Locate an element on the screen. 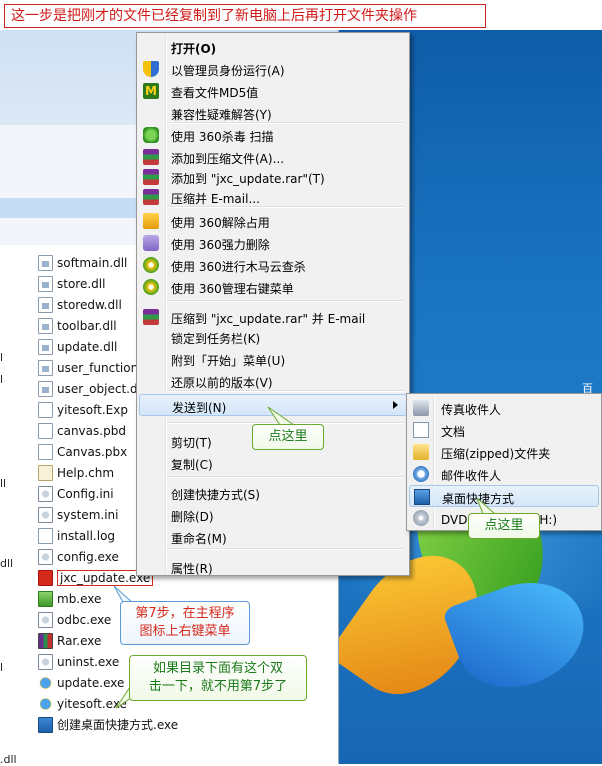 The image size is (602, 766). 360-shield-icon is located at coordinates (151, 135).